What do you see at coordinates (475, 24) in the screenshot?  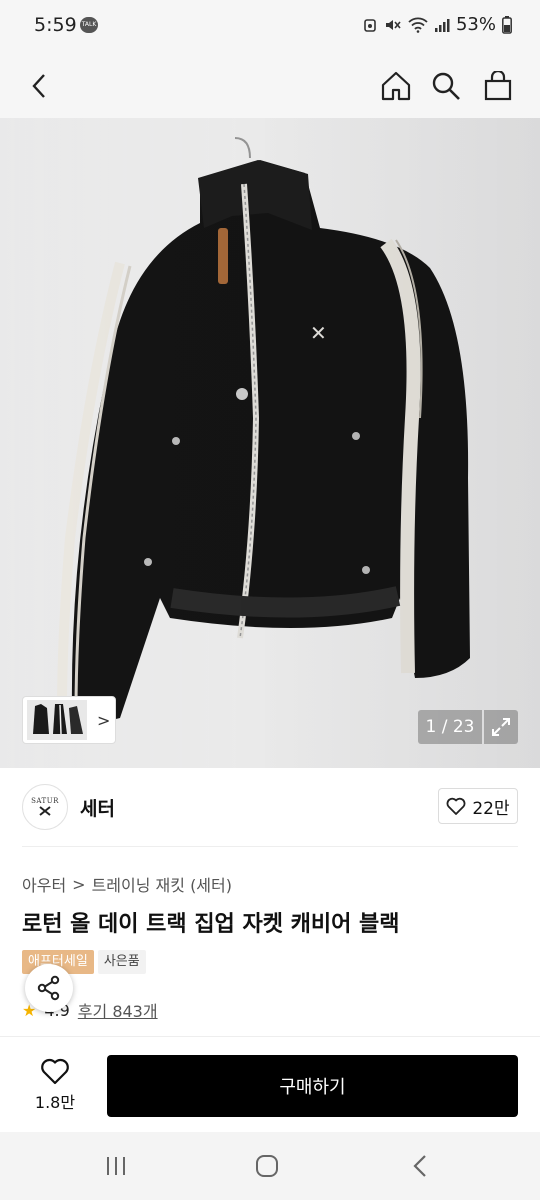 I see `battery-percent: 53%` at bounding box center [475, 24].